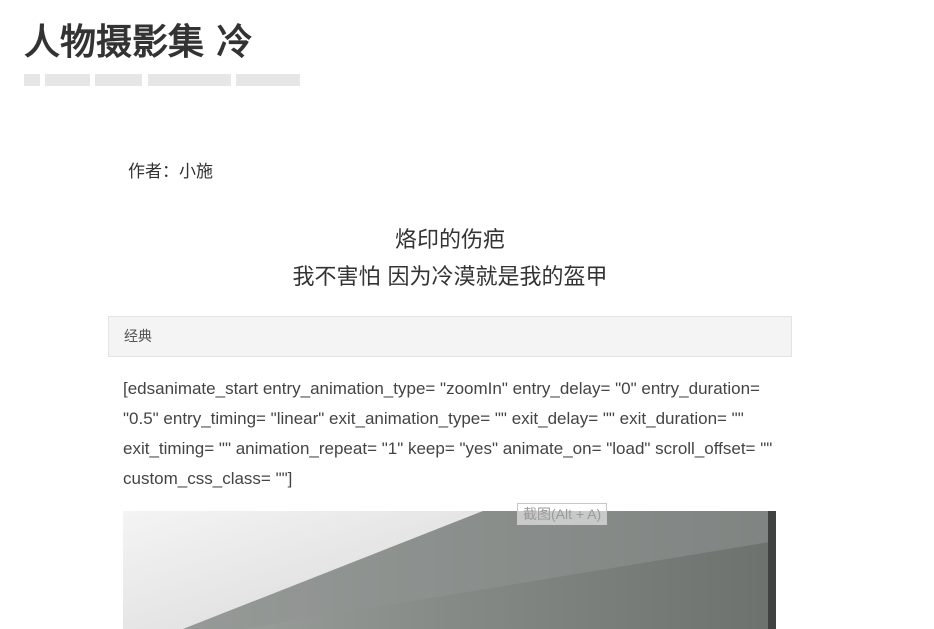 Image resolution: width=934 pixels, height=629 pixels. I want to click on page-title: 人物摄影集 冷, so click(138, 42).